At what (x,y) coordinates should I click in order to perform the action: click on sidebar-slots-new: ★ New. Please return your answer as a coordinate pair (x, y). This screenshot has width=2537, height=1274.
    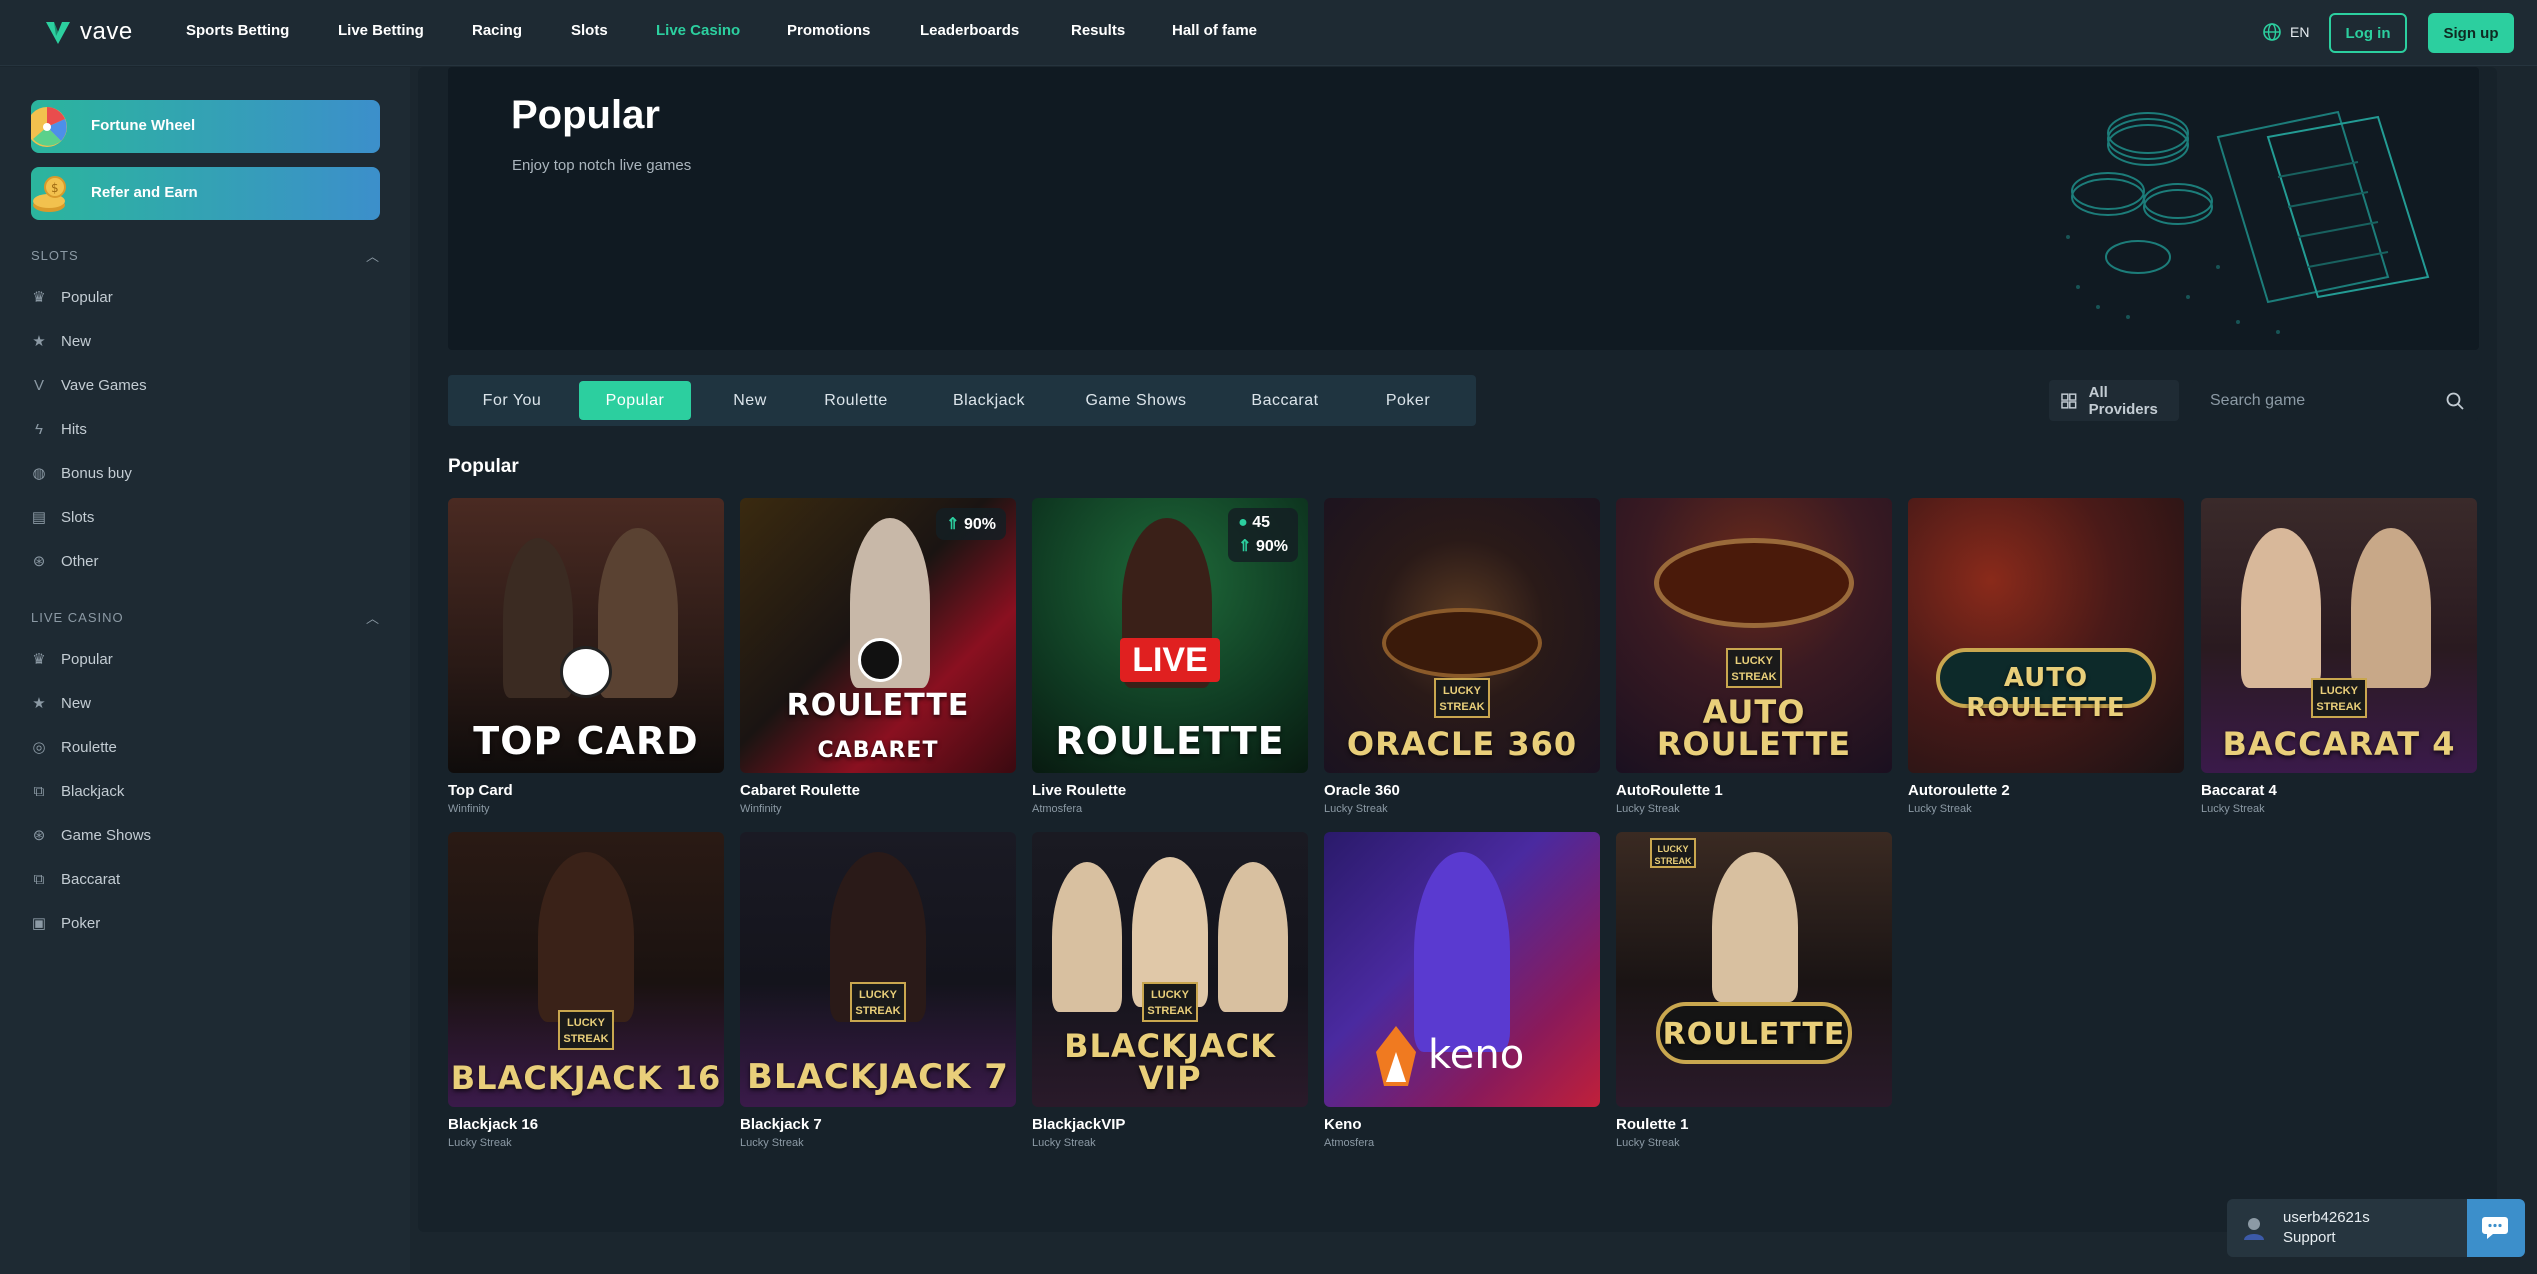
    Looking at the image, I should click on (61, 341).